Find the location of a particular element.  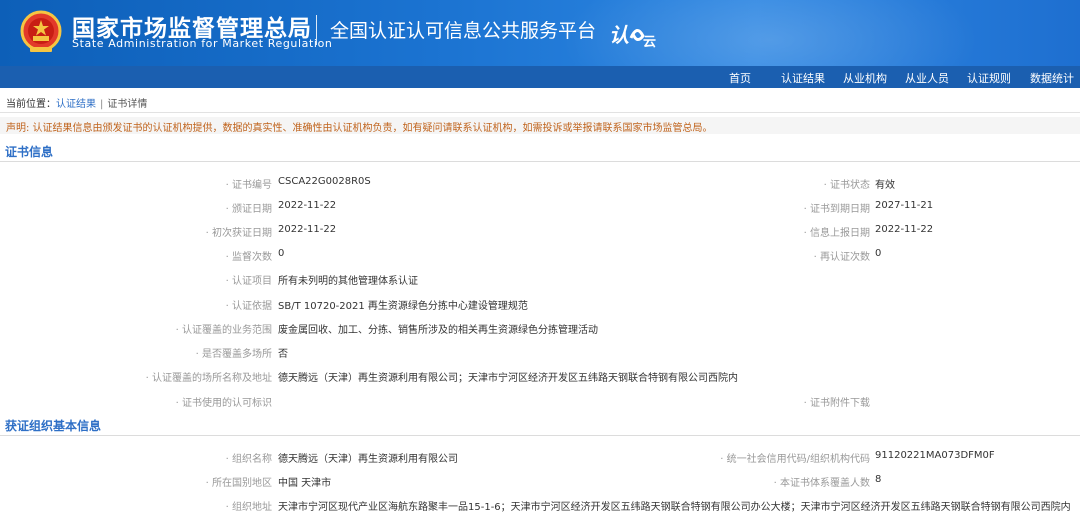

platform-logo: 认 云 is located at coordinates (632, 36).